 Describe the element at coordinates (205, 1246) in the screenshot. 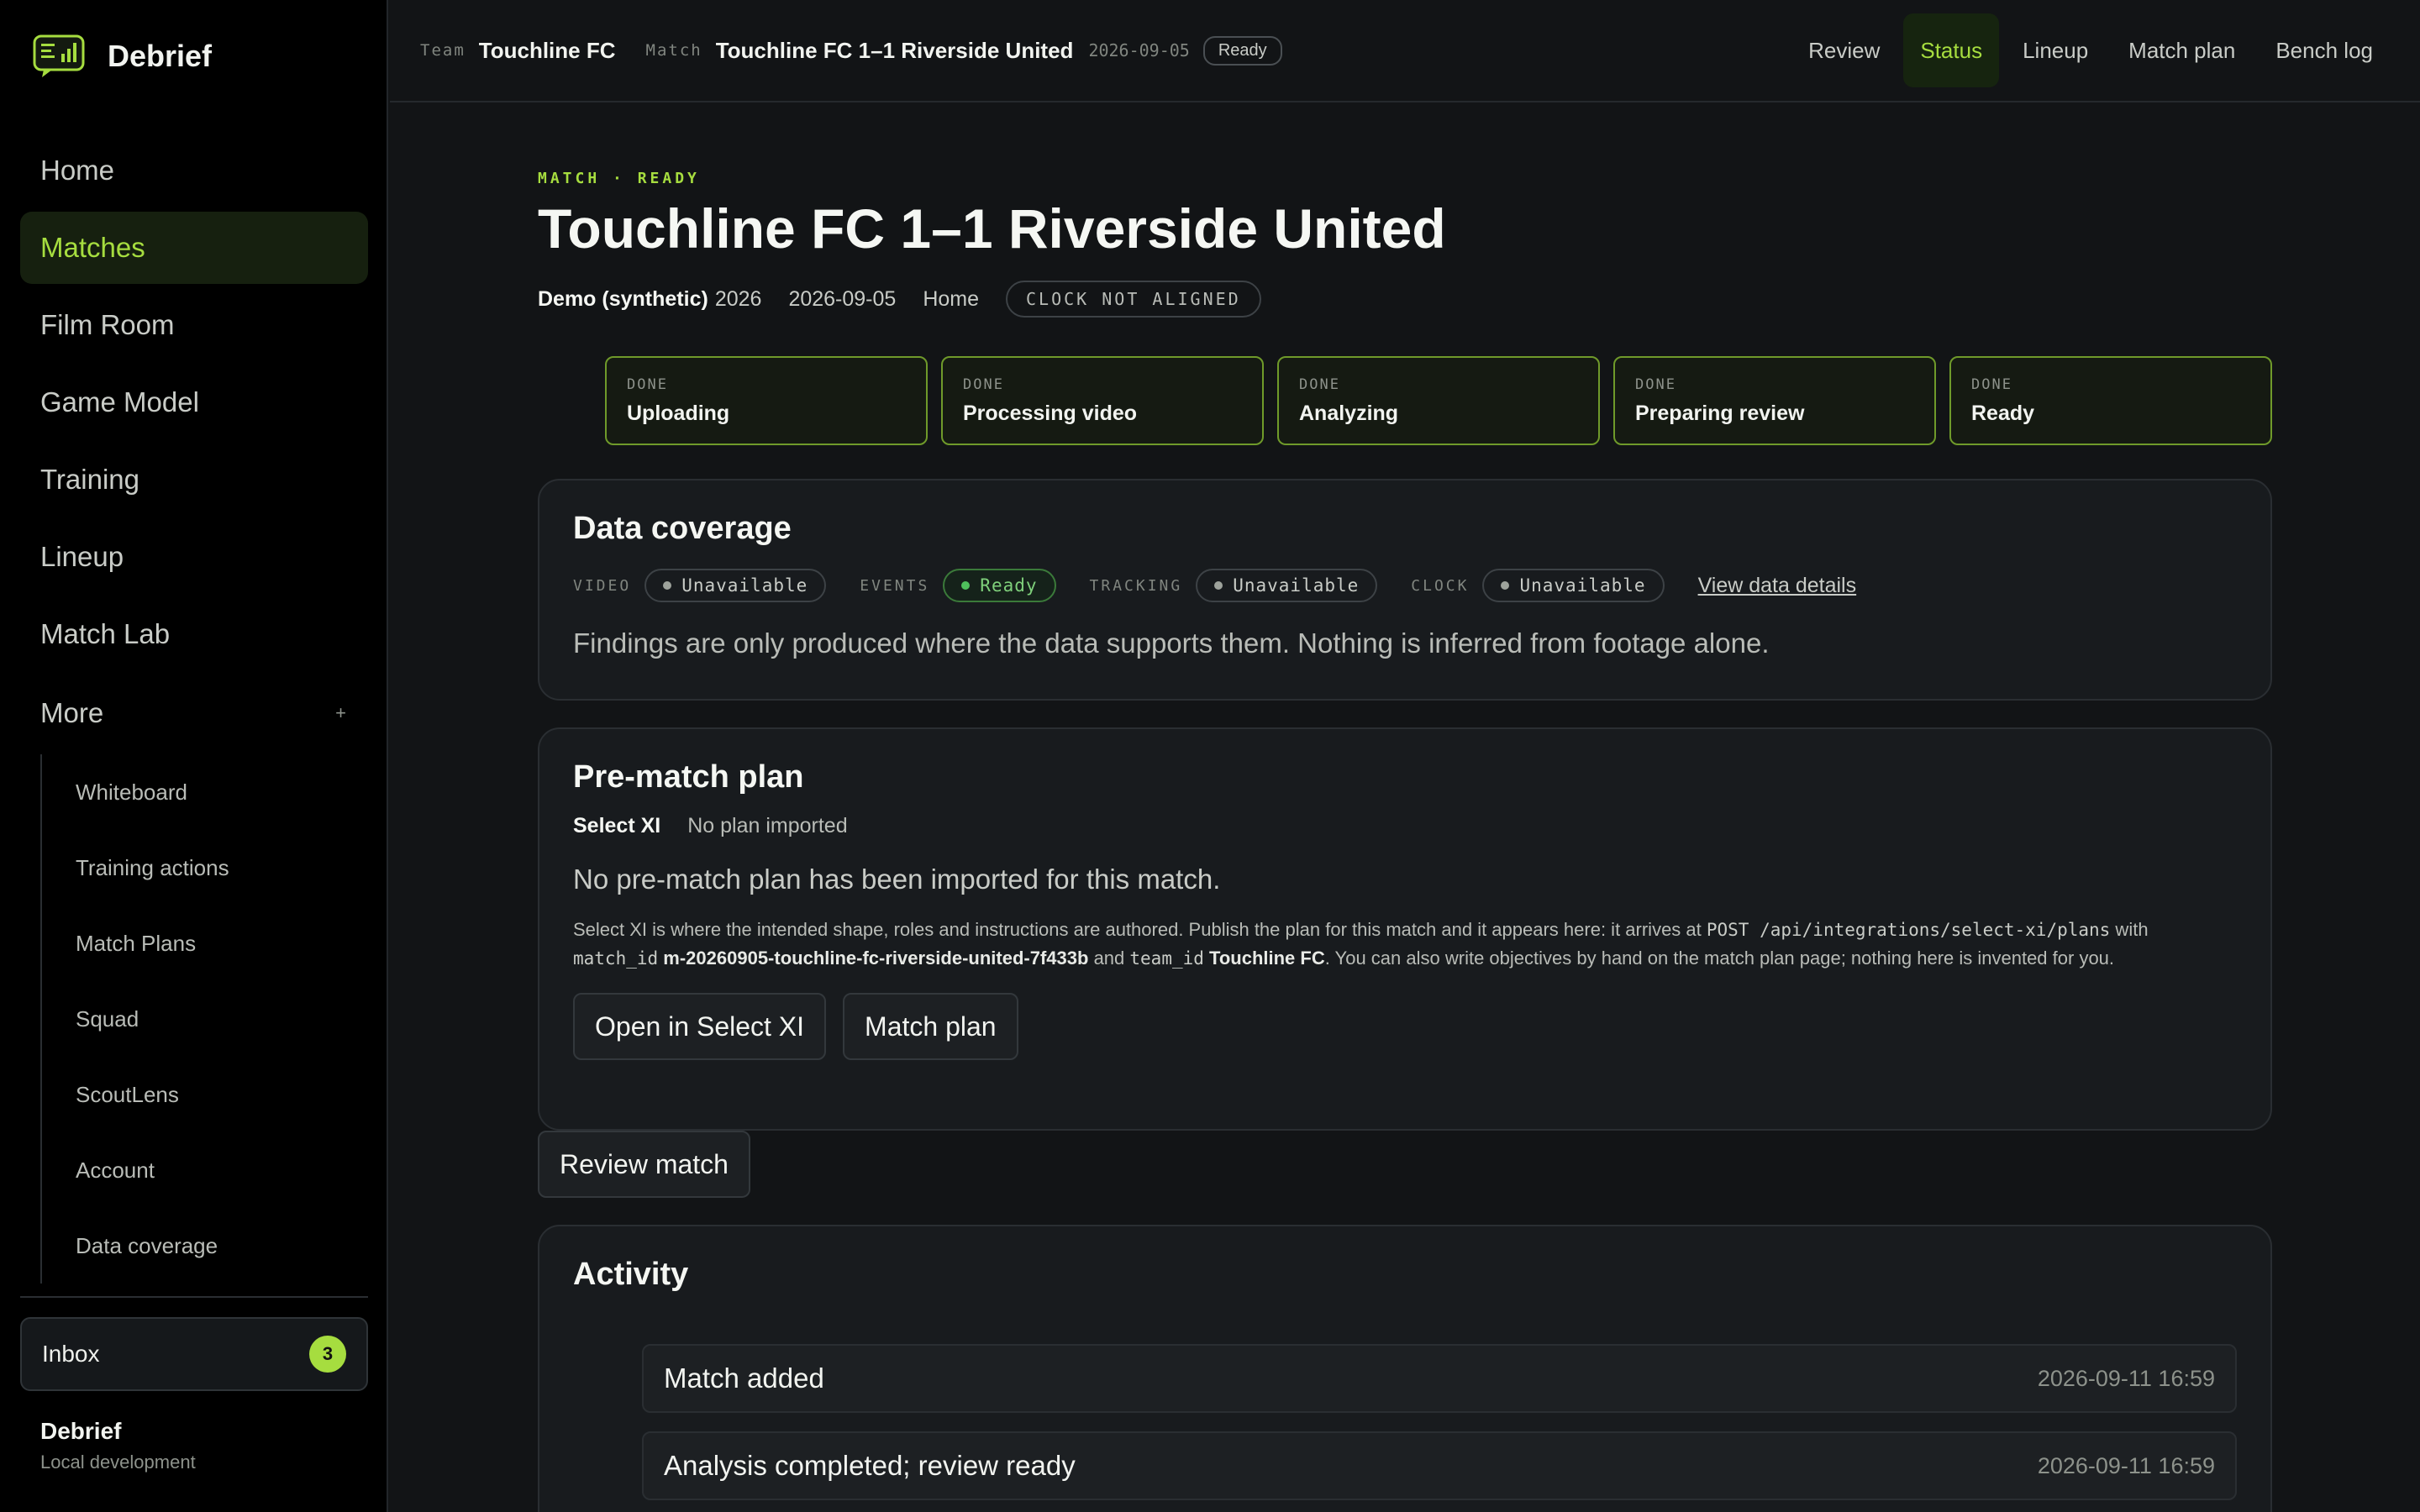

I see `sidebar-item-data-coverage: Data coverage` at that location.